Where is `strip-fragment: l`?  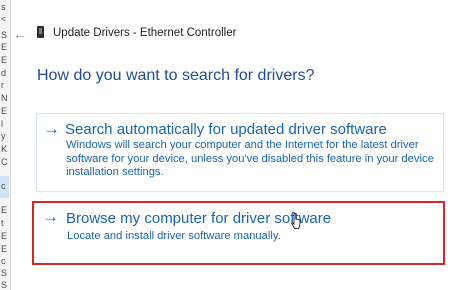
strip-fragment: l is located at coordinates (2, 124).